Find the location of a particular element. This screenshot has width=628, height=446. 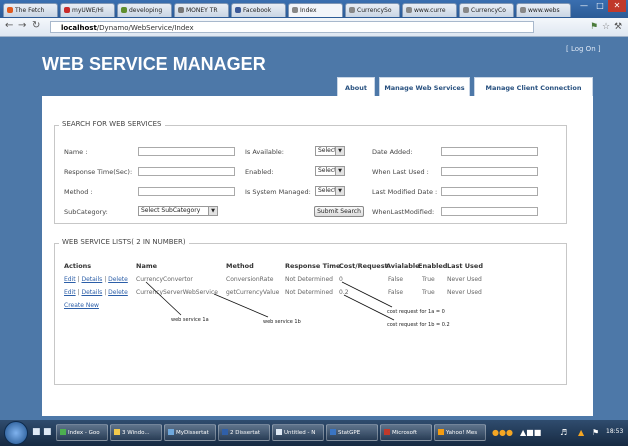

taskbar-item: 2 Dissertat is located at coordinates (244, 432).